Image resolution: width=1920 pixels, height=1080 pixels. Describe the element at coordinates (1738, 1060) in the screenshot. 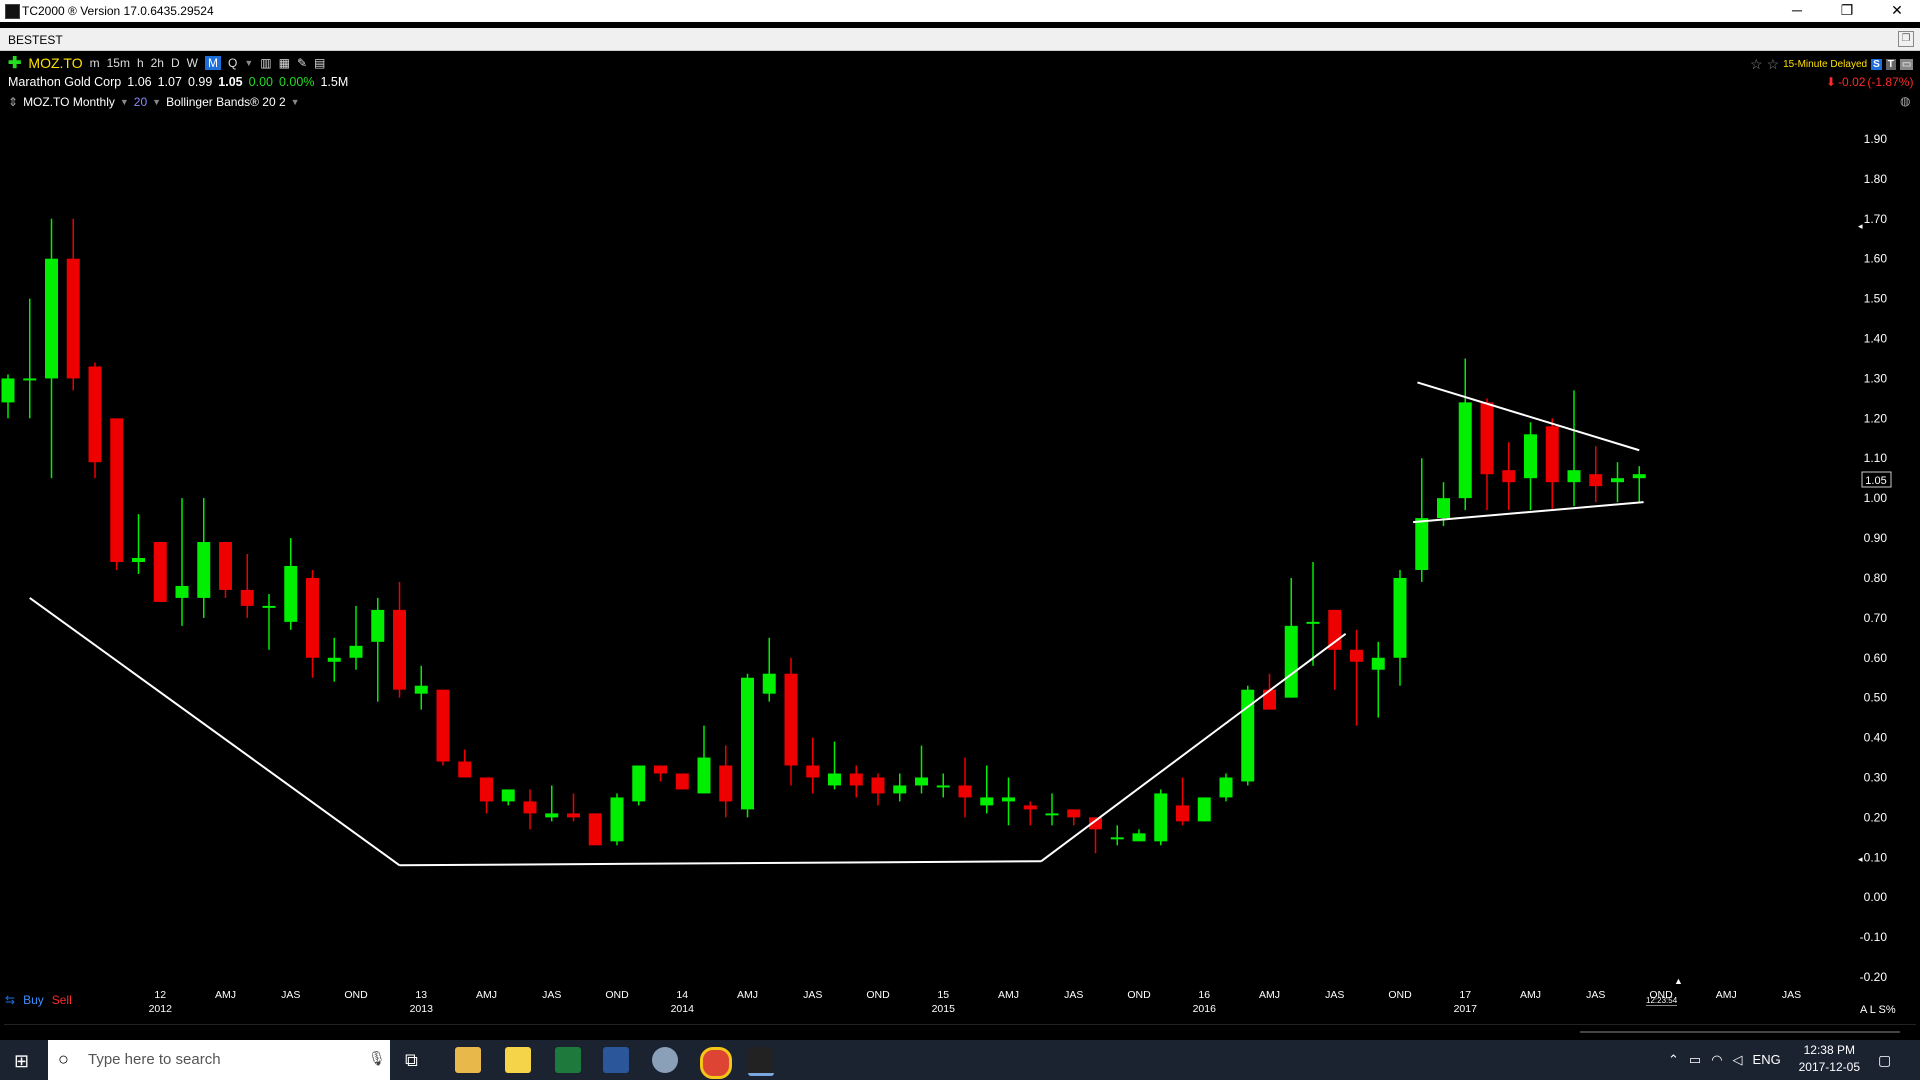

I see `volume-icon: ◁` at that location.